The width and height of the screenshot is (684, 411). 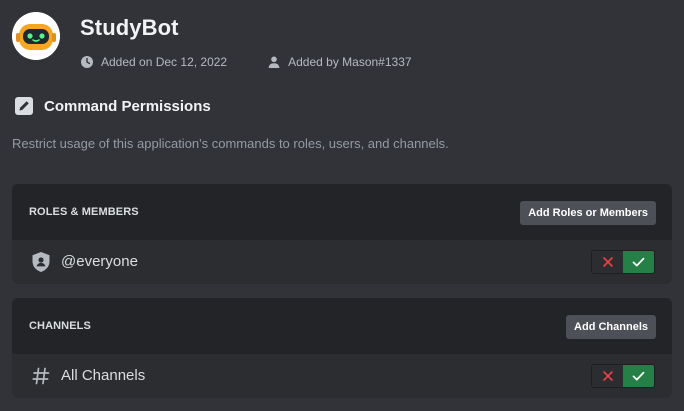 What do you see at coordinates (274, 62) in the screenshot?
I see `person-icon` at bounding box center [274, 62].